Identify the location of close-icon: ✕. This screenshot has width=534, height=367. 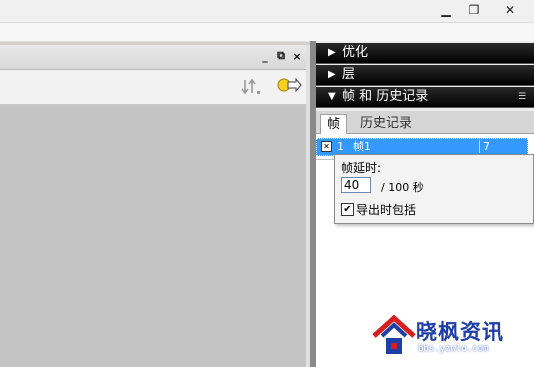
(510, 10).